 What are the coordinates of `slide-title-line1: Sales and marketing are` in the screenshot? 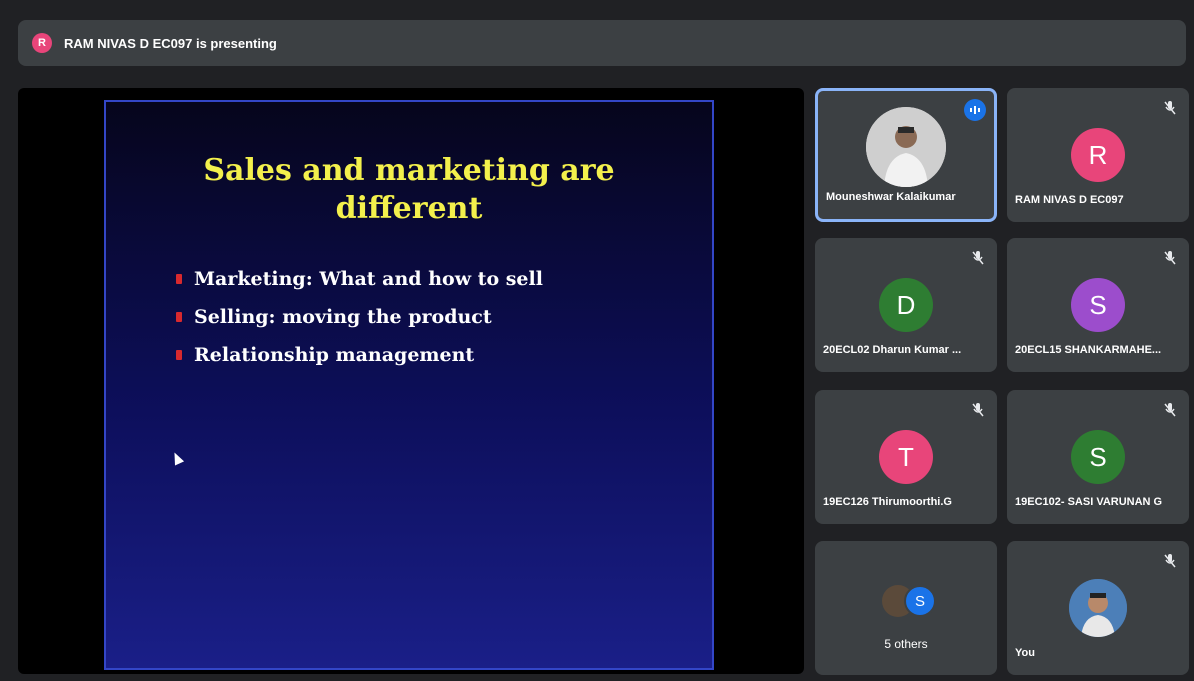 It's located at (409, 170).